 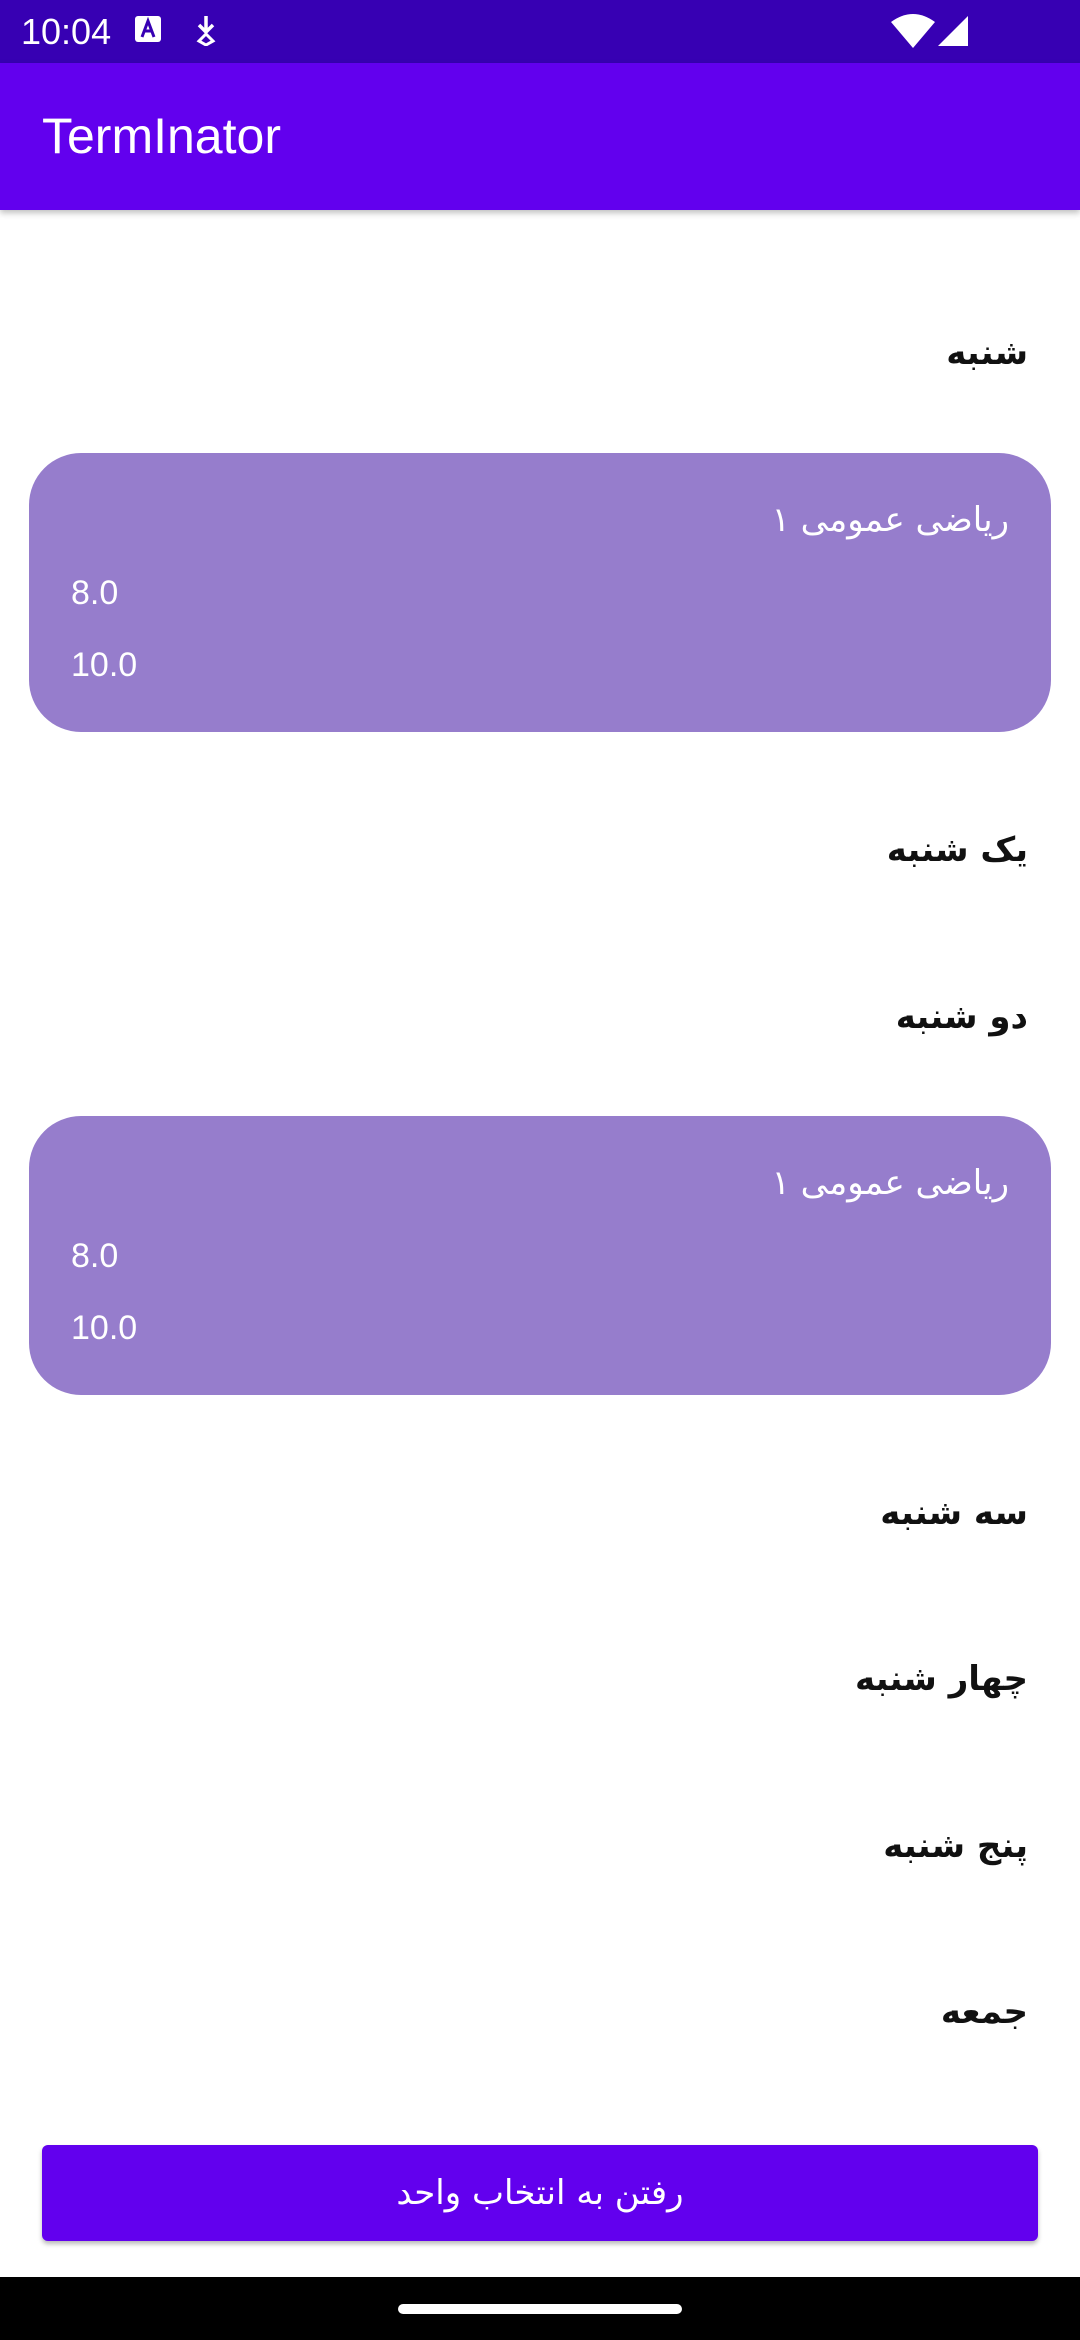 What do you see at coordinates (161, 136) in the screenshot?
I see `app-title: TermInator` at bounding box center [161, 136].